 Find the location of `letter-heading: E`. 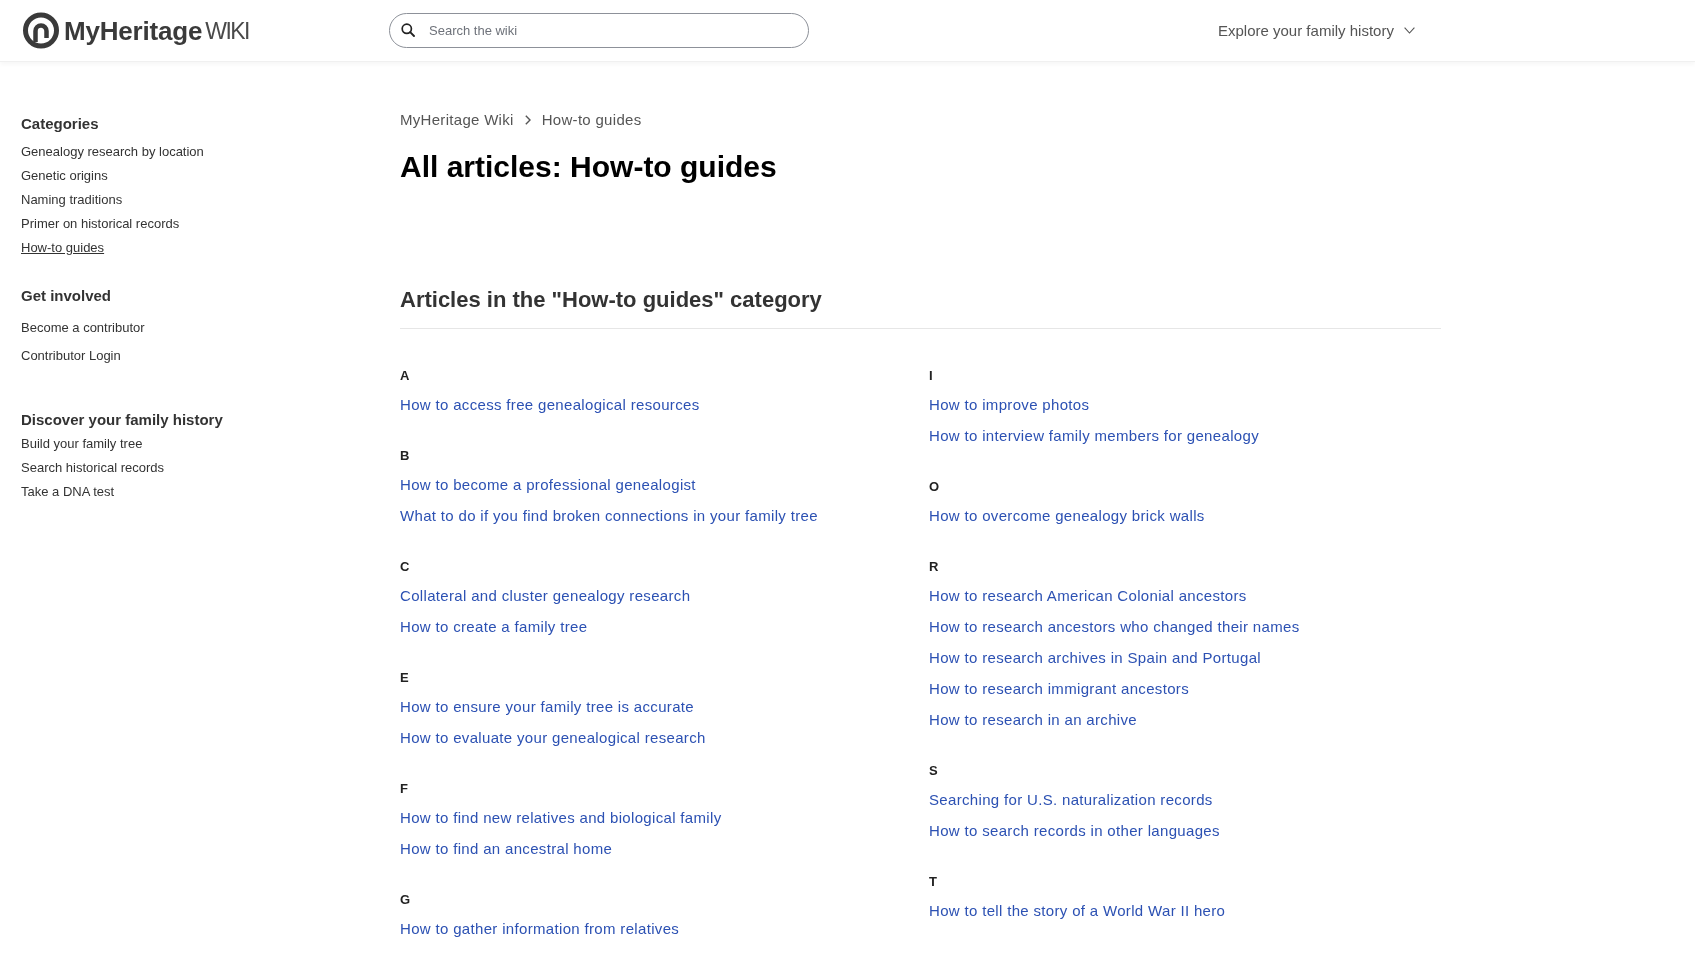

letter-heading: E is located at coordinates (404, 677).